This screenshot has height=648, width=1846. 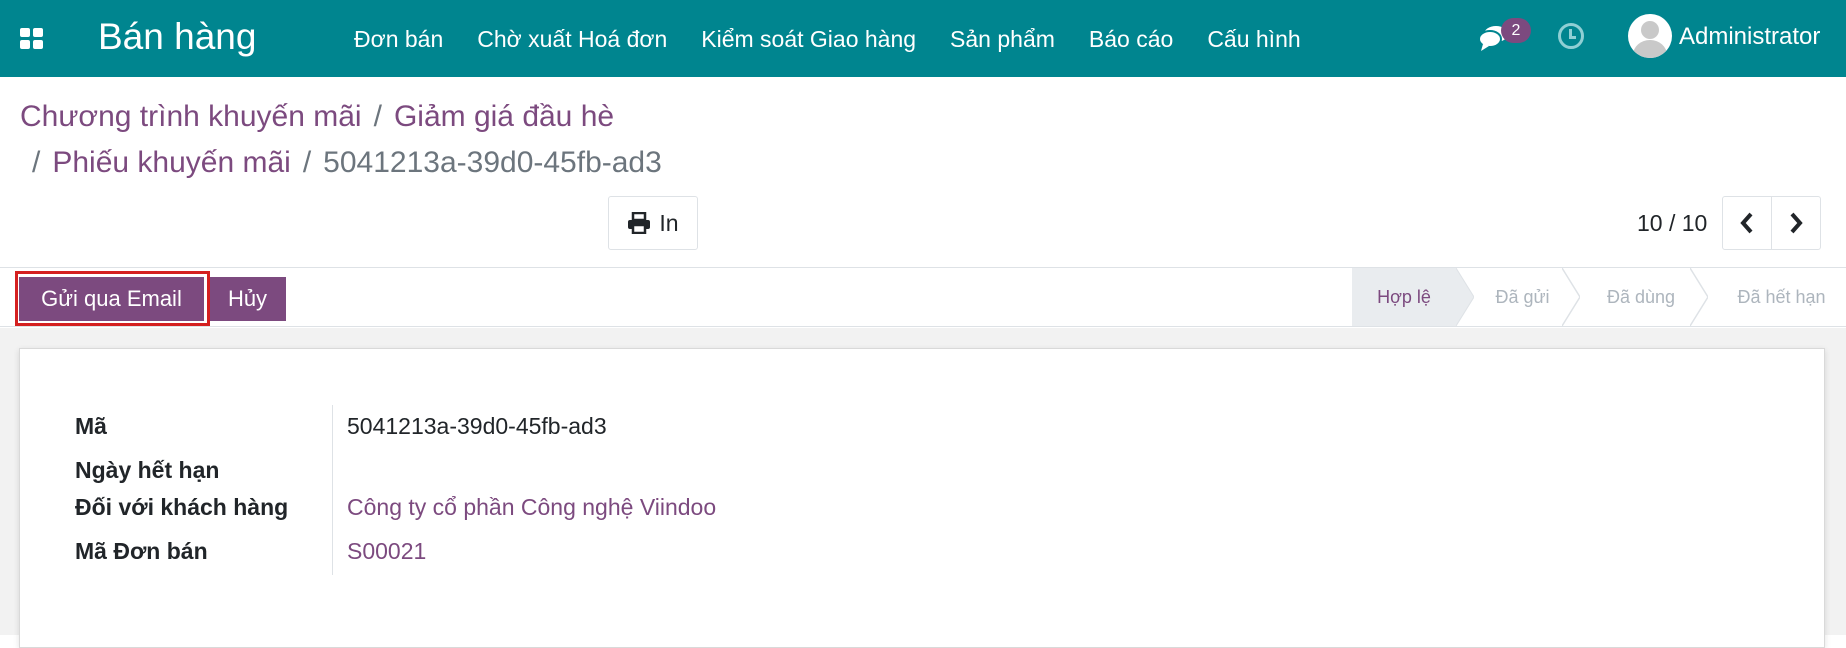 What do you see at coordinates (1571, 36) in the screenshot?
I see `activity-clock-icon` at bounding box center [1571, 36].